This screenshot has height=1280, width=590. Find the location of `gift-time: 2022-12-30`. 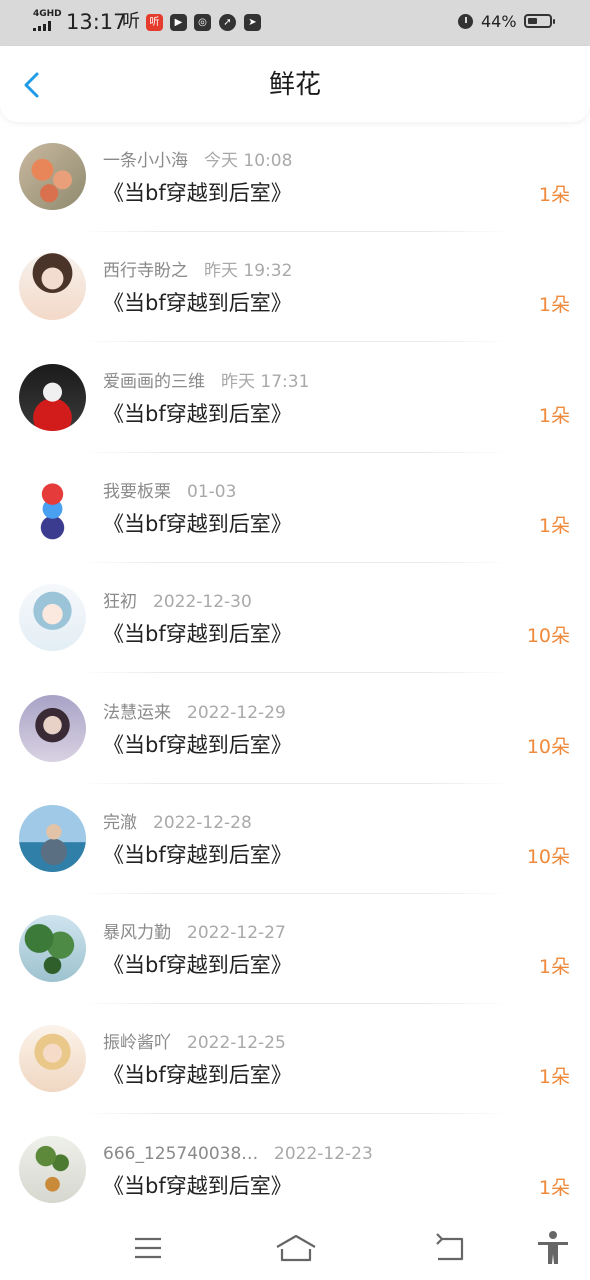

gift-time: 2022-12-30 is located at coordinates (202, 602).